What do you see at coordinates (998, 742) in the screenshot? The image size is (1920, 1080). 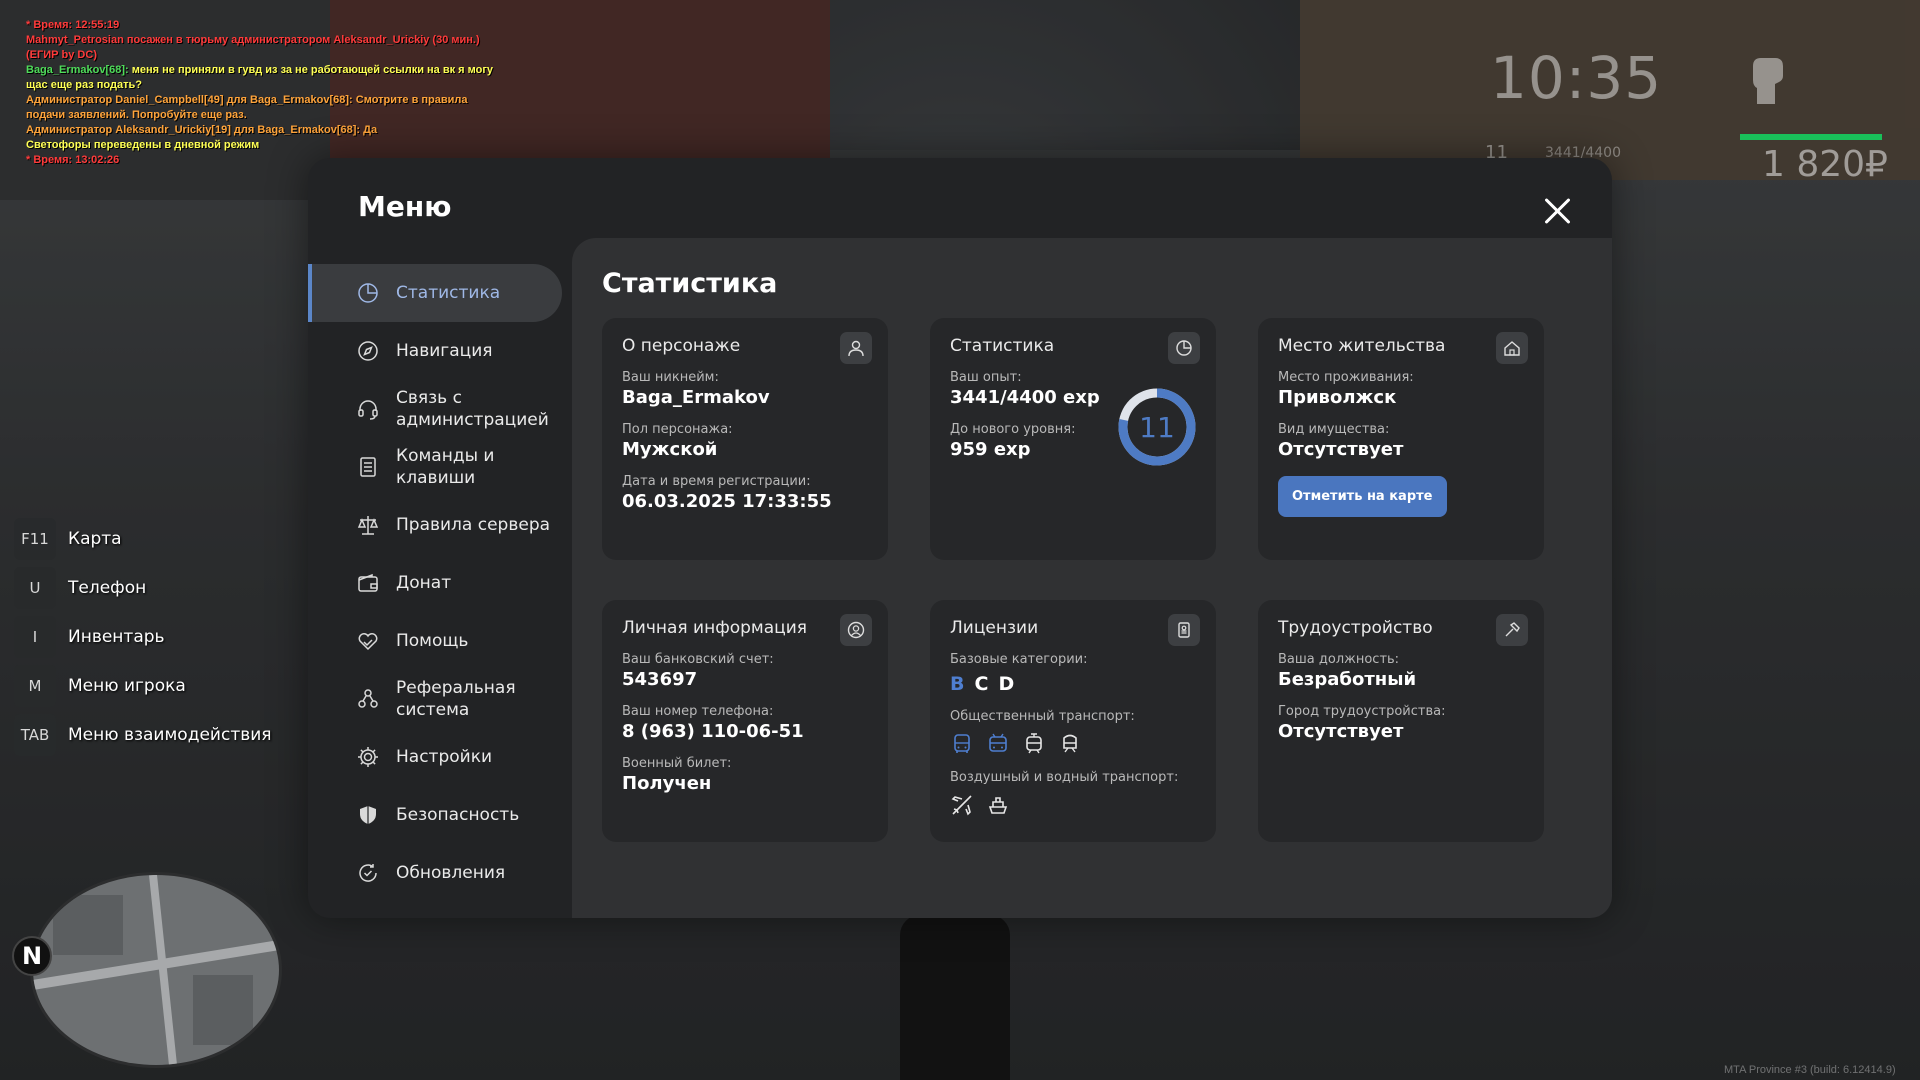 I see `trolleybus-icon` at bounding box center [998, 742].